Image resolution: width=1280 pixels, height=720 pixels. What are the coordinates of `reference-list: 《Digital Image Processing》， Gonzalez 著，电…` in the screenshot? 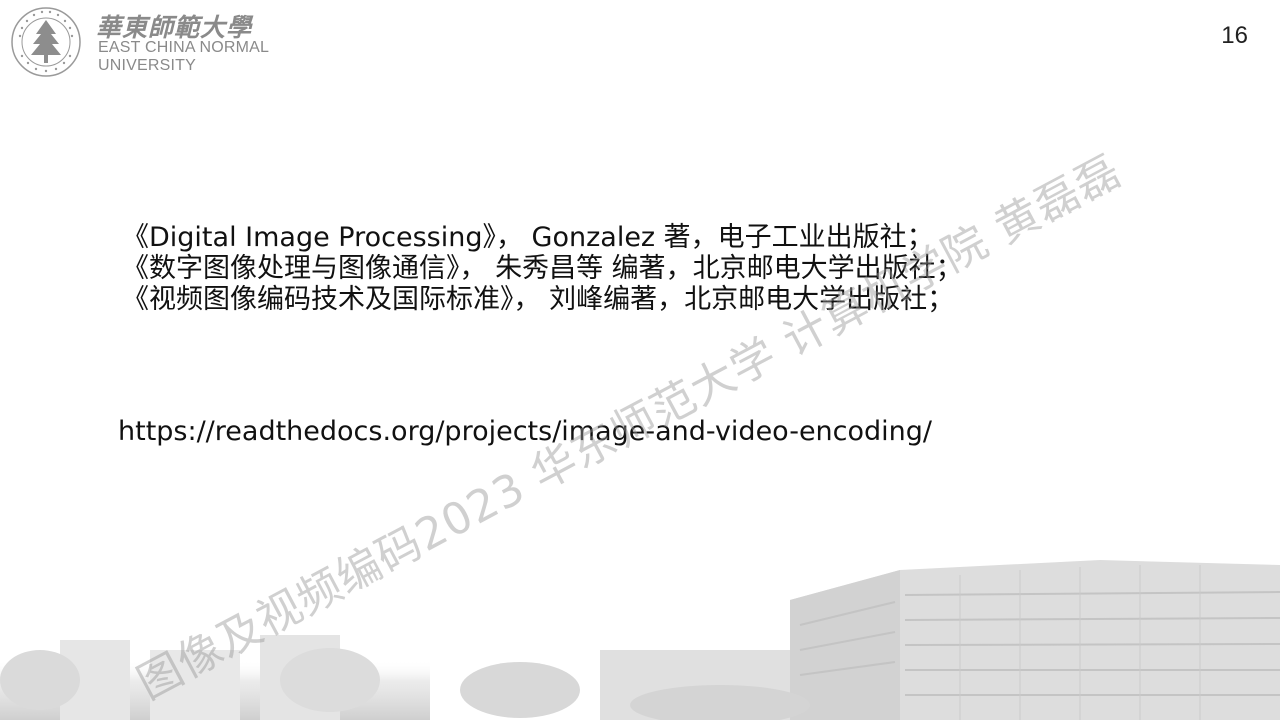 It's located at (542, 268).